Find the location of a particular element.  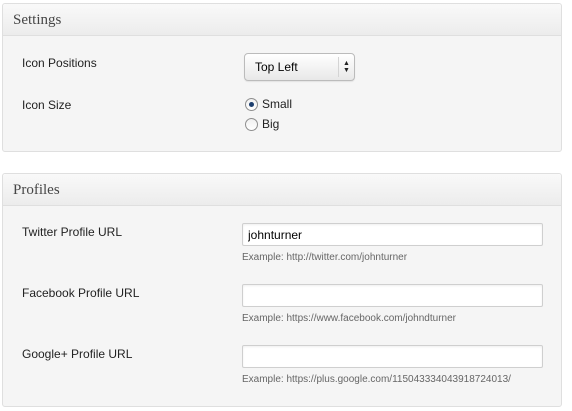

radio-small is located at coordinates (251, 104).